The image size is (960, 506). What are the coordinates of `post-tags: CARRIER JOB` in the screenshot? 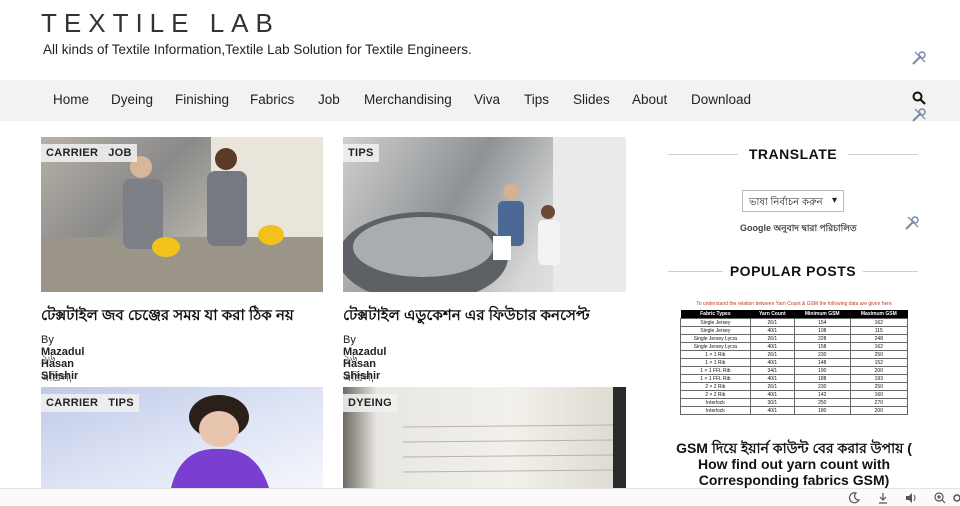 It's located at (89, 153).